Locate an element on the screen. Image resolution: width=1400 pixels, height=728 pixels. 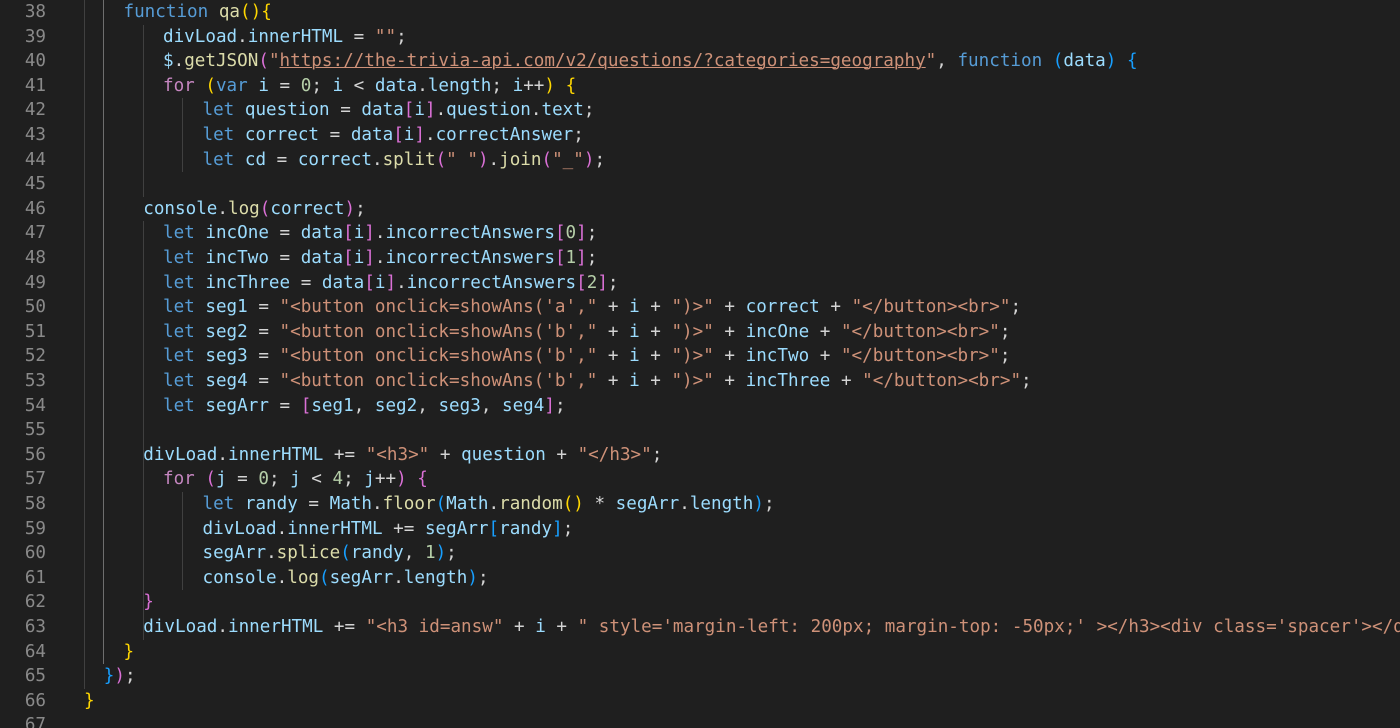
code-token: ")>" is located at coordinates (692, 331).